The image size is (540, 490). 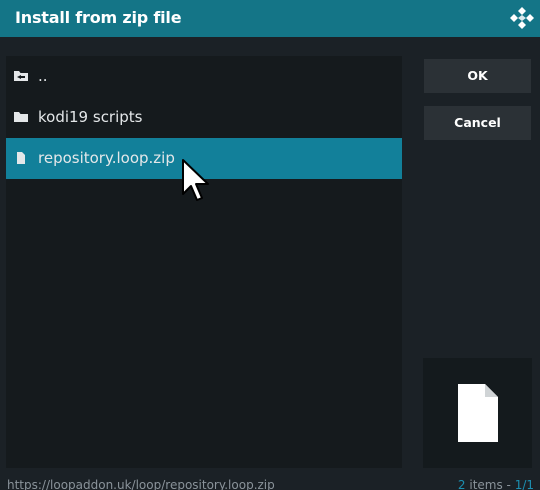 I want to click on list-item-zip-file: repository.loop.zip, so click(x=204, y=158).